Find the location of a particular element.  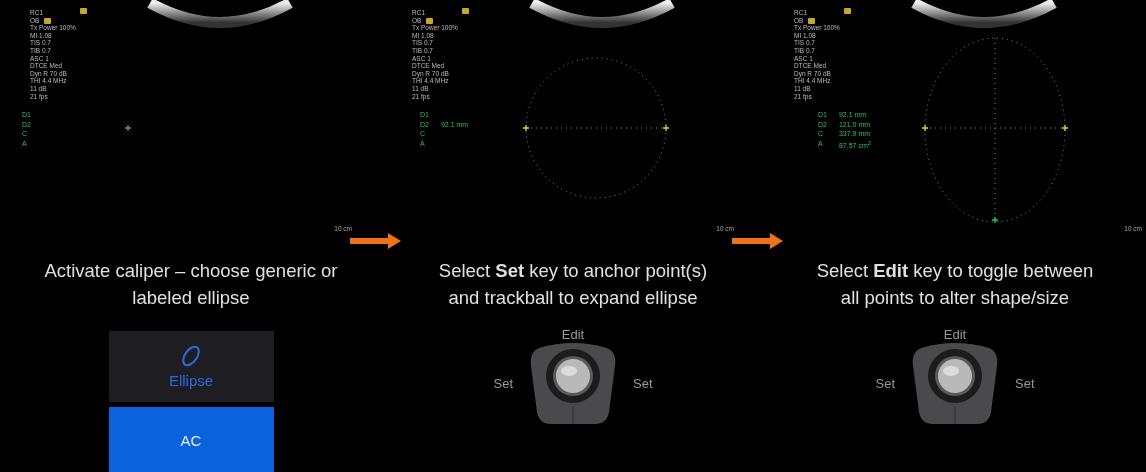

caption-line: Select Set key to anchor point(s) is located at coordinates (573, 271).